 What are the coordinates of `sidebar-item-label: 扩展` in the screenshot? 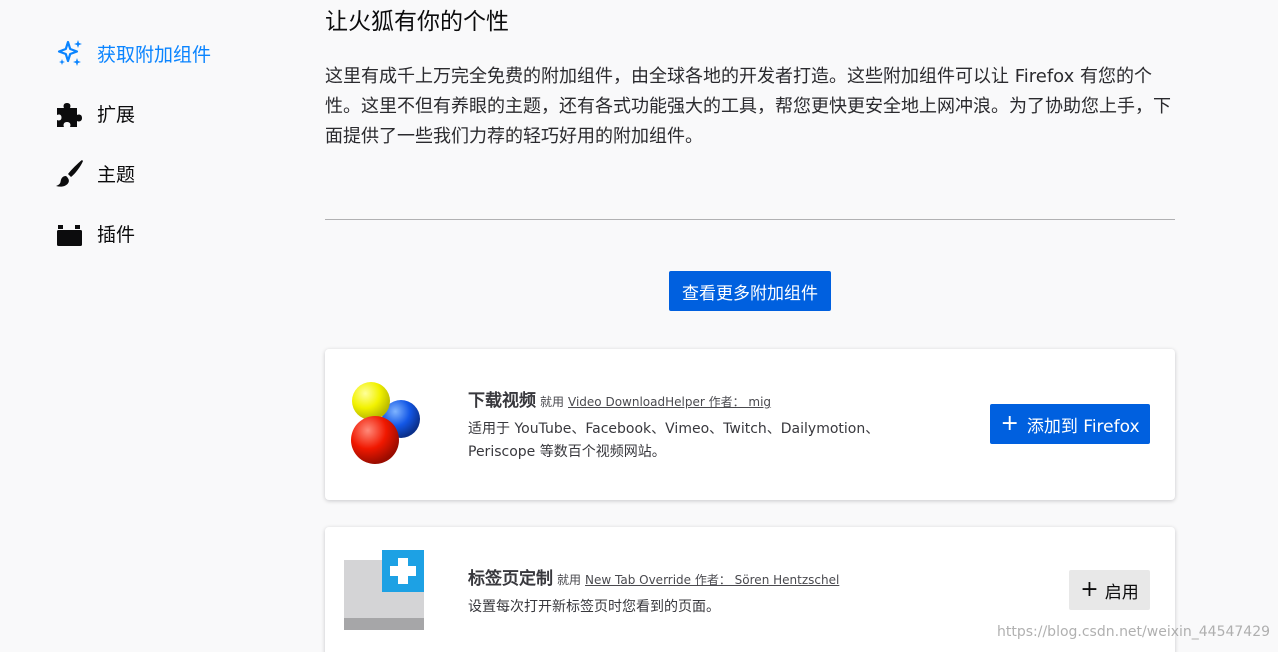 It's located at (116, 114).